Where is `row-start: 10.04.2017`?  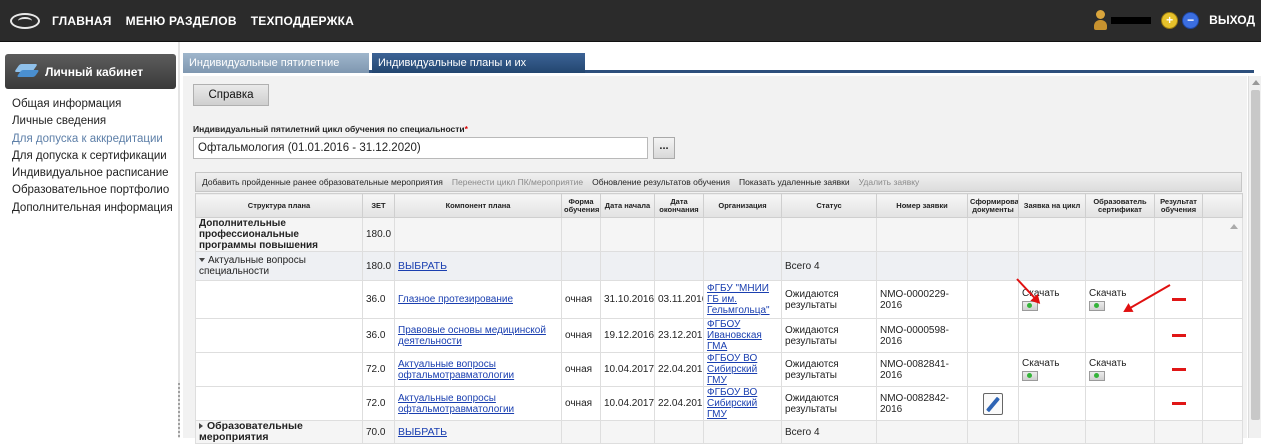 row-start: 10.04.2017 is located at coordinates (627, 369).